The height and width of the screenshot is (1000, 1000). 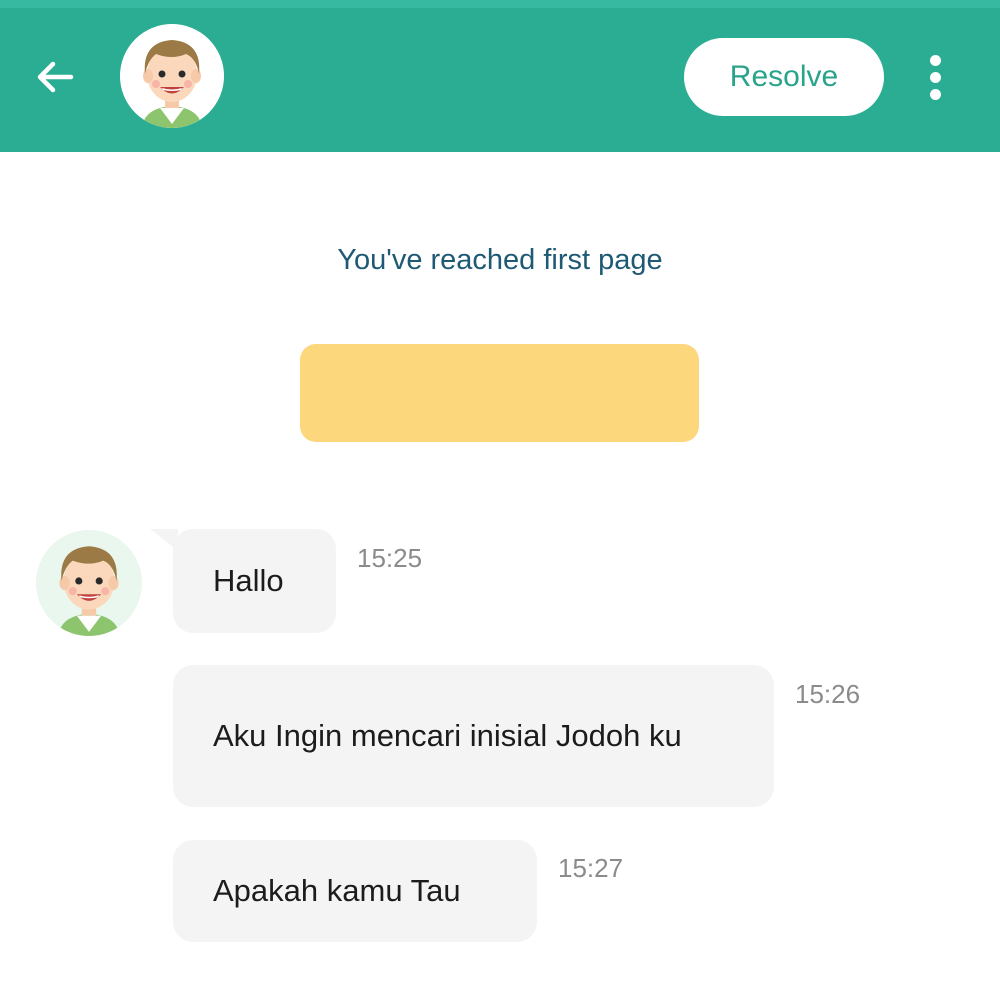 I want to click on message-timestamp: 15:26, so click(x=828, y=694).